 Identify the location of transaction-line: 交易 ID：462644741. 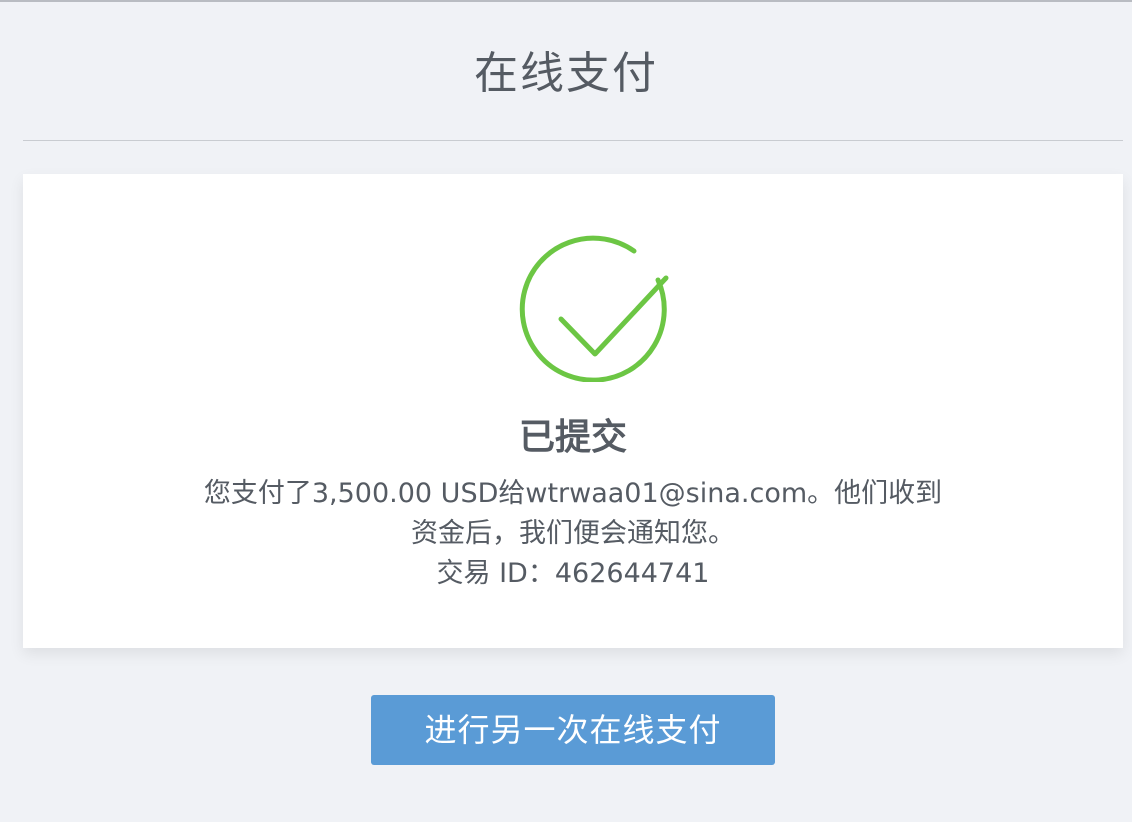
(573, 574).